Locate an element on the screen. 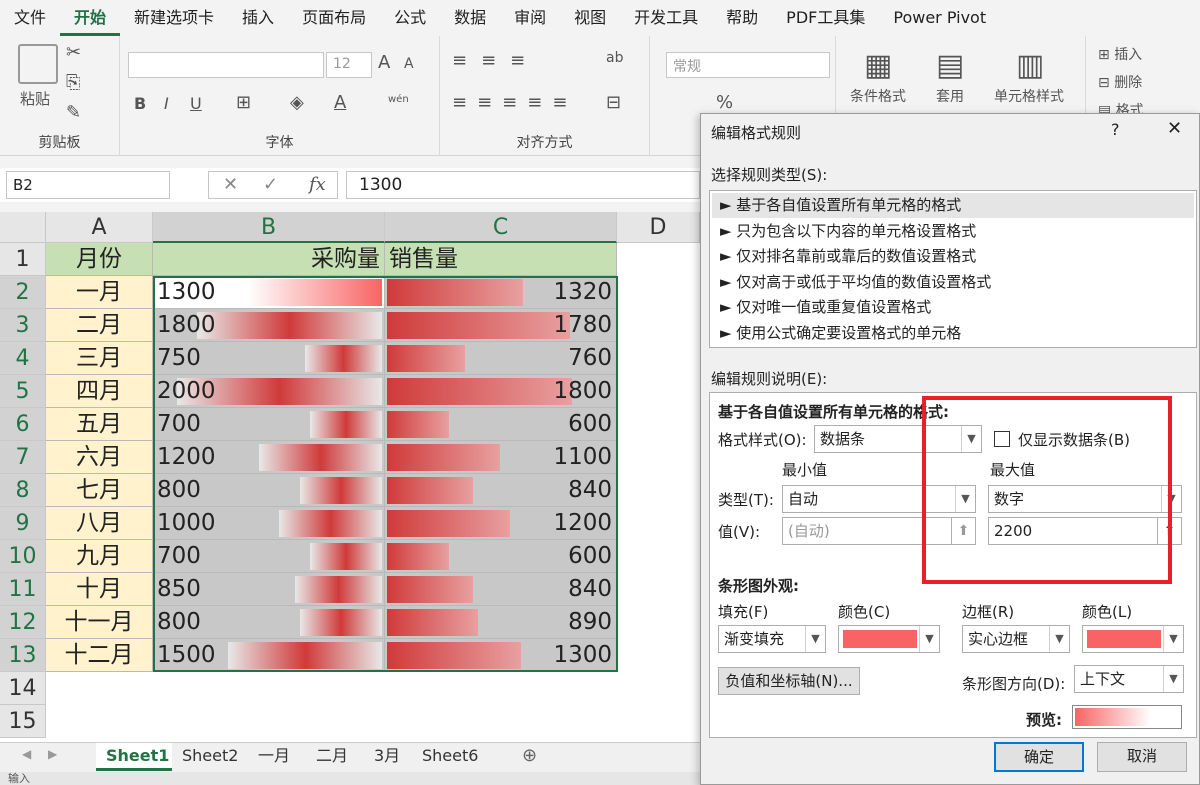  month-cell: 四月 is located at coordinates (99, 391).